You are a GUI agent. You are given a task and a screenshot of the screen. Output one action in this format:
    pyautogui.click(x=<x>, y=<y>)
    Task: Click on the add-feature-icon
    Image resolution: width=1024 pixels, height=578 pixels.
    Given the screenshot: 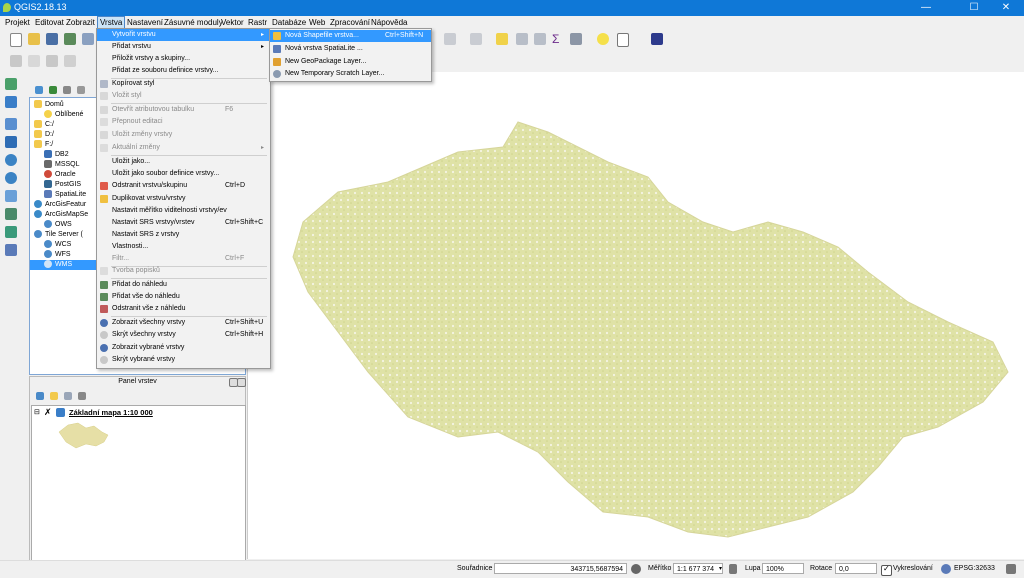 What is the action you would take?
    pyautogui.click(x=70, y=61)
    